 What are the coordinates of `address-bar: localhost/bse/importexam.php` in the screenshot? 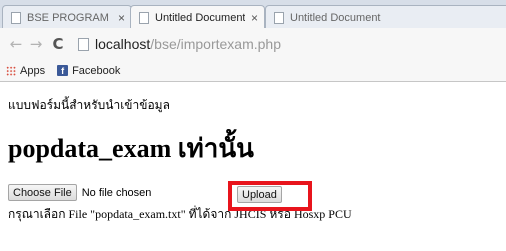 It's located at (179, 44).